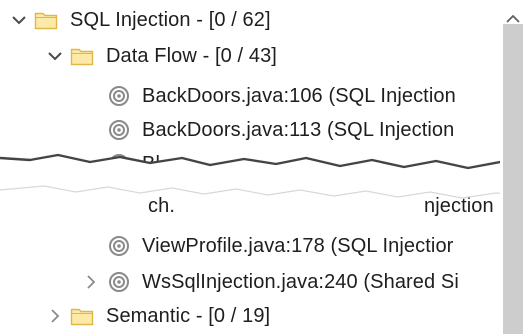 Image resolution: width=526 pixels, height=334 pixels. I want to click on tree-item-issue: ViewProfile.java:178 (SQL Injectior, so click(280, 246).